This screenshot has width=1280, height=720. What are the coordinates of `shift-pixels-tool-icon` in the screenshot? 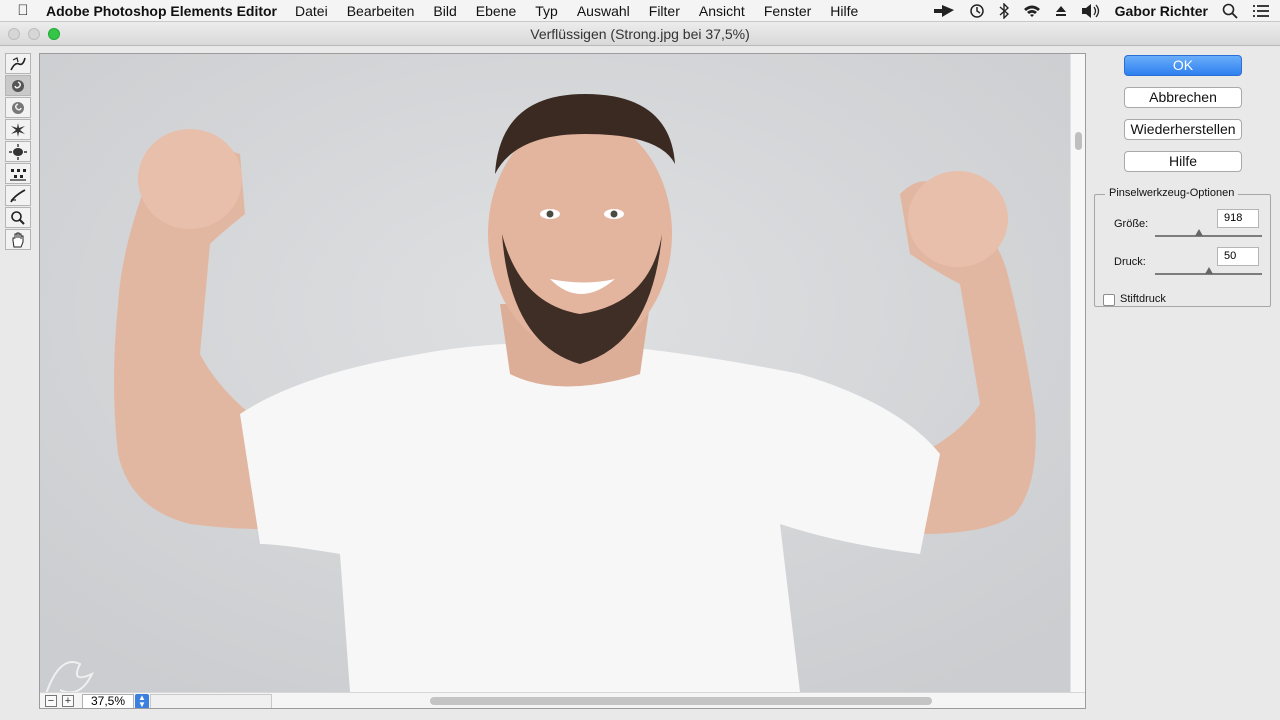 It's located at (18, 174).